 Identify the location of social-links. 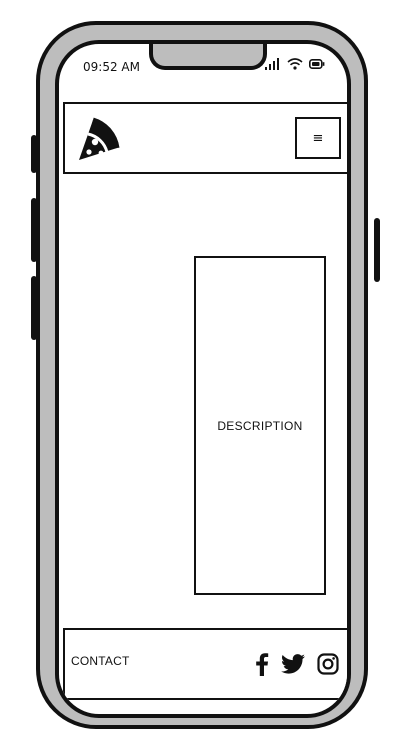
(297, 664).